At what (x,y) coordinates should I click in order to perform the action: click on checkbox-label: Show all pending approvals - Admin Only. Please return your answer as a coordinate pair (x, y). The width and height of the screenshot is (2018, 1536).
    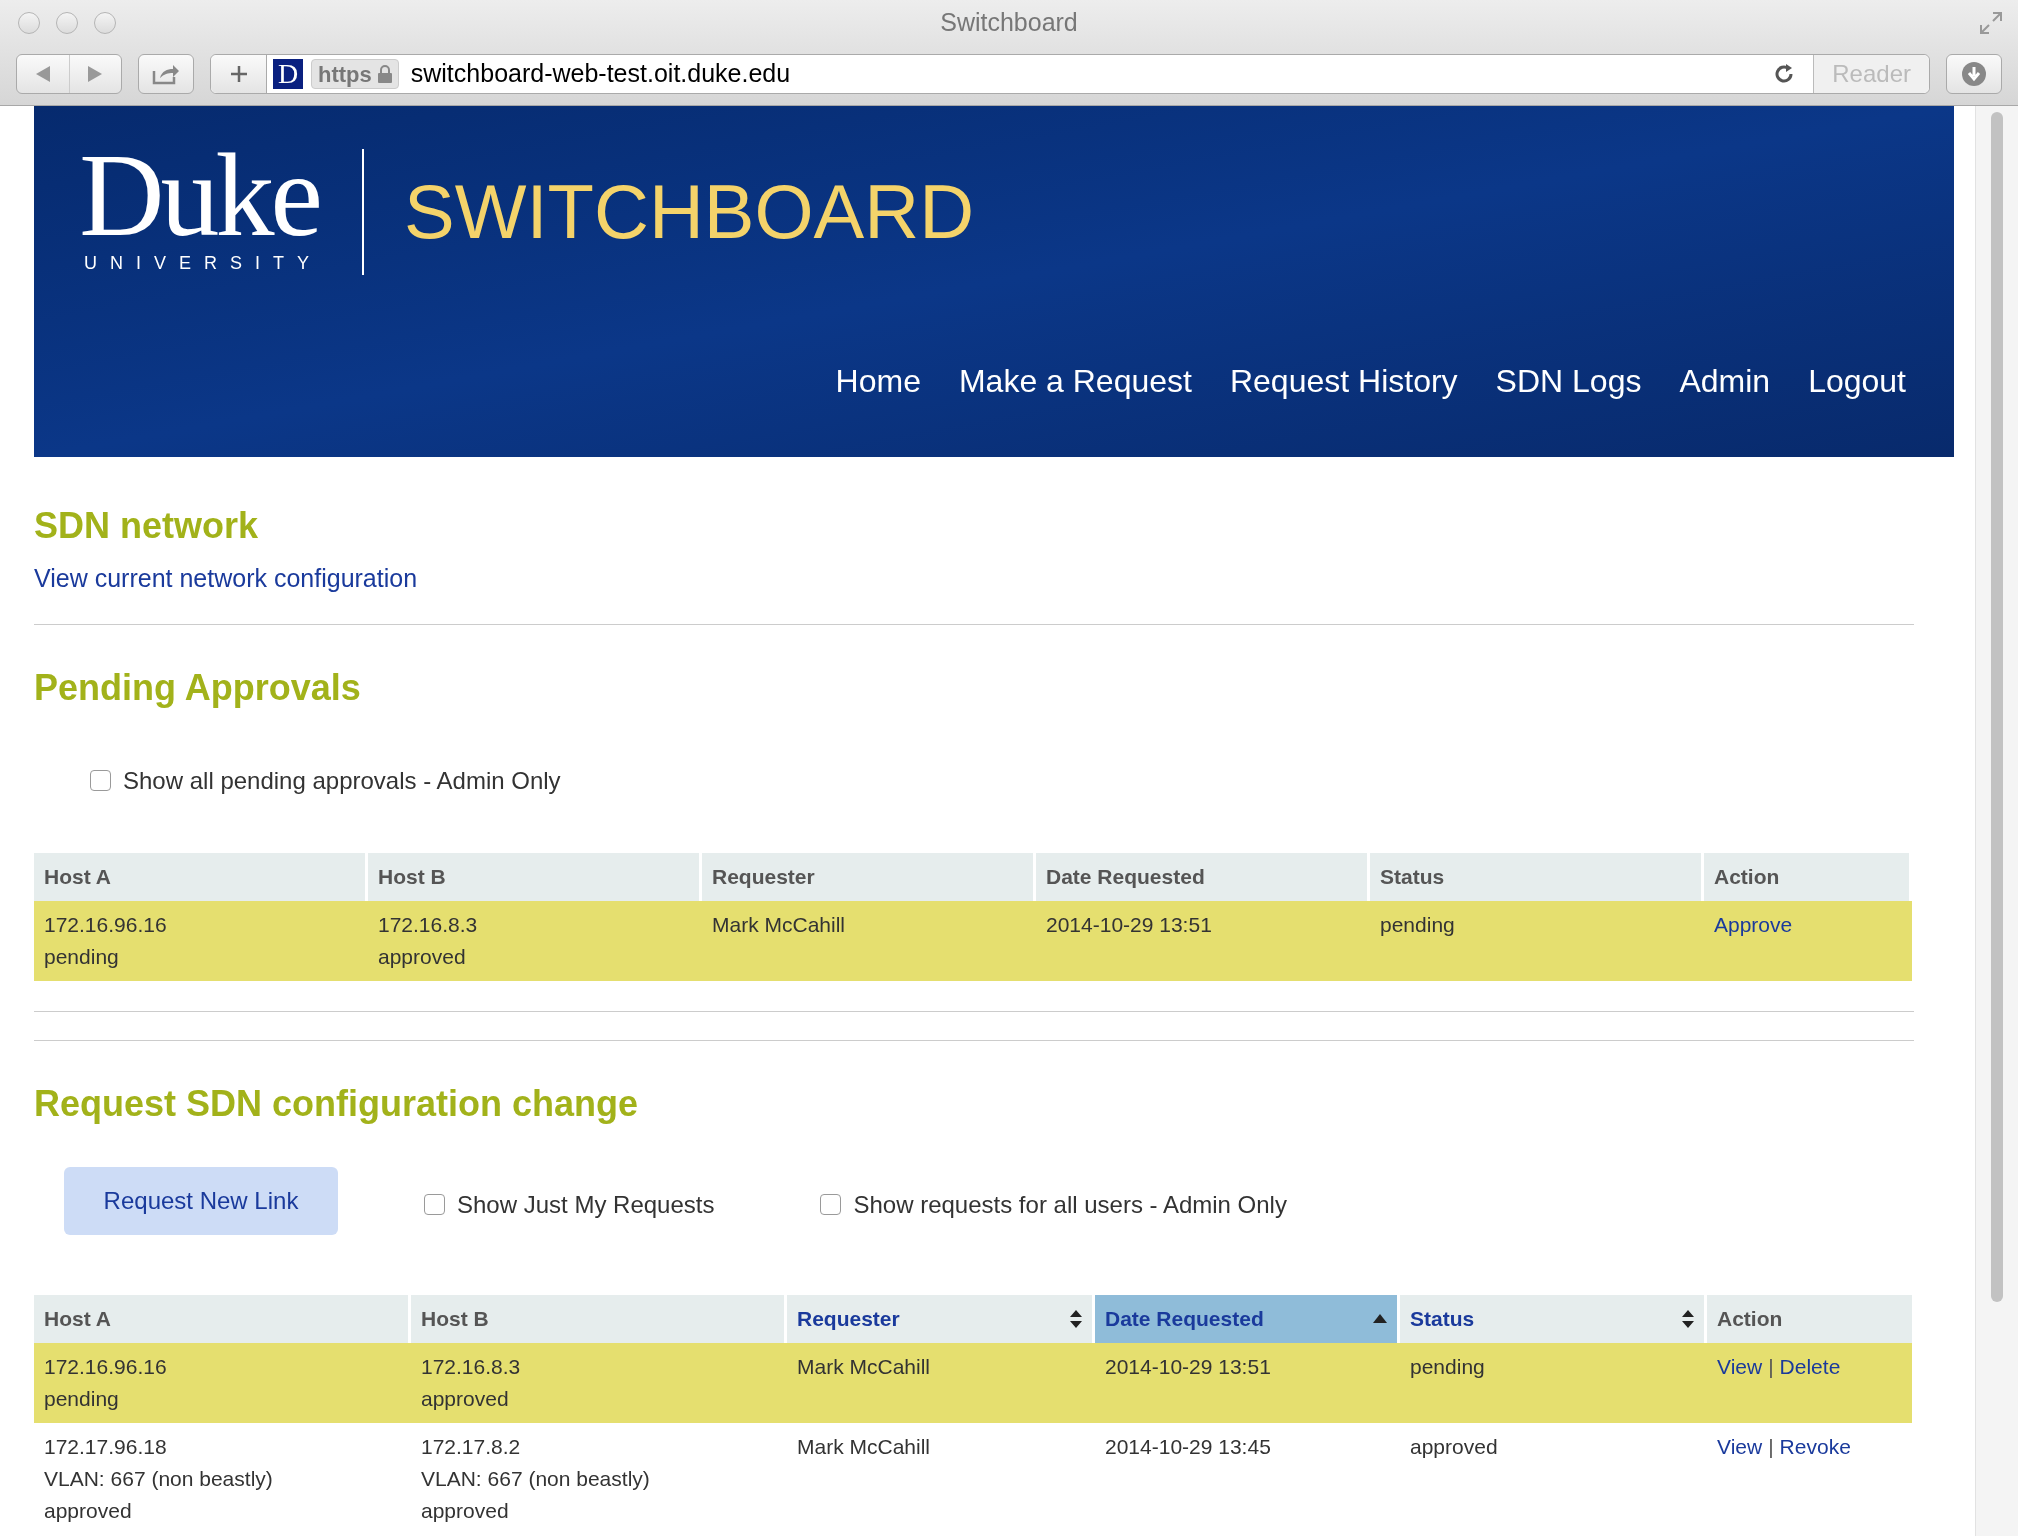
    Looking at the image, I should click on (342, 780).